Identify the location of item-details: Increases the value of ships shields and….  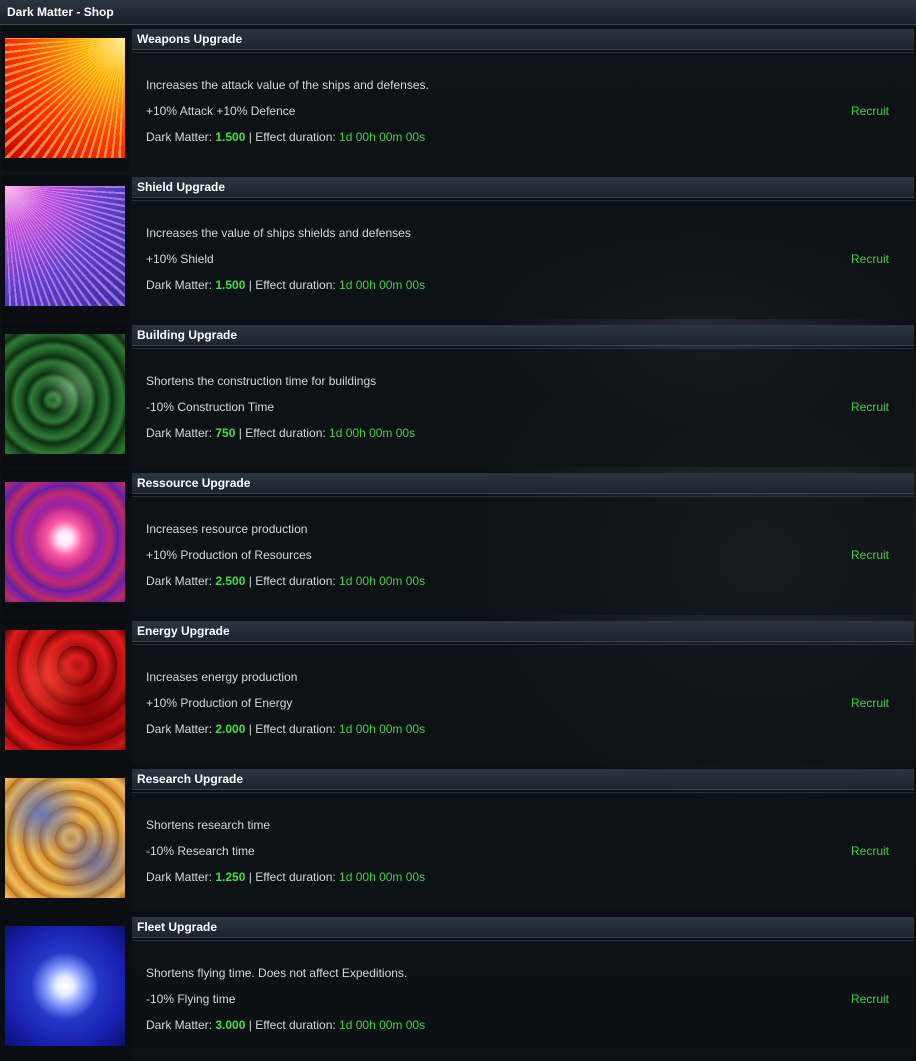
(523, 259).